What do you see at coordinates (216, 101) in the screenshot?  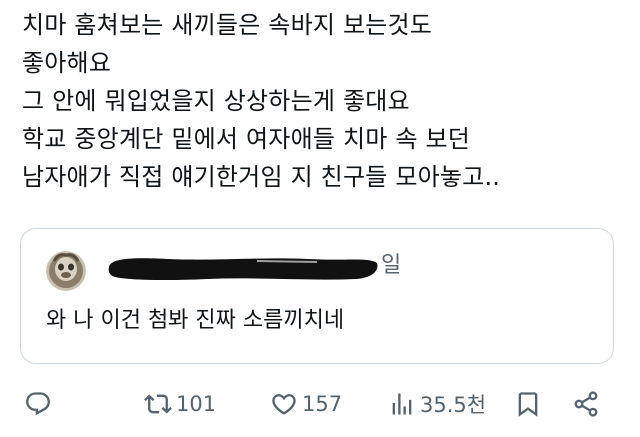 I see `post-text-line: 그 안에 뭐입었을지 상상하는게 좋대요` at bounding box center [216, 101].